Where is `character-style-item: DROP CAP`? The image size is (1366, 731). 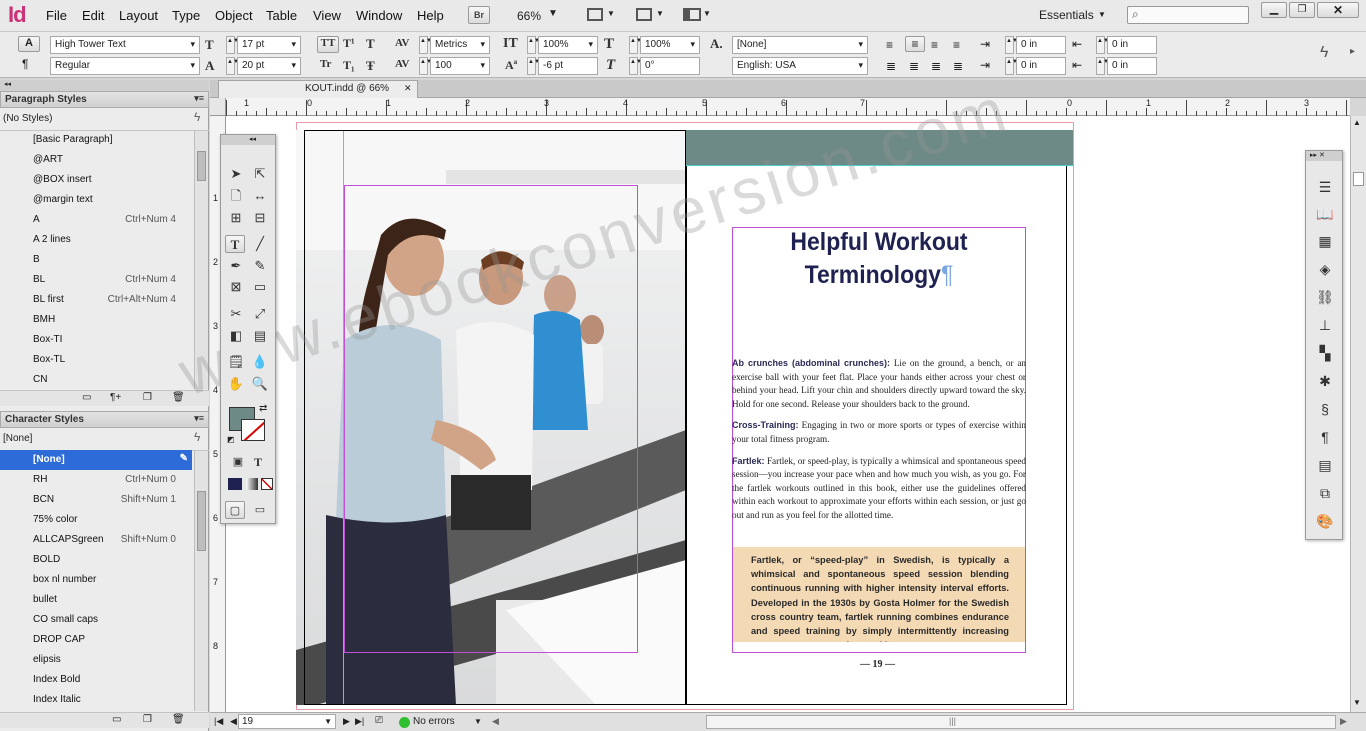
character-style-item: DROP CAP is located at coordinates (96, 640).